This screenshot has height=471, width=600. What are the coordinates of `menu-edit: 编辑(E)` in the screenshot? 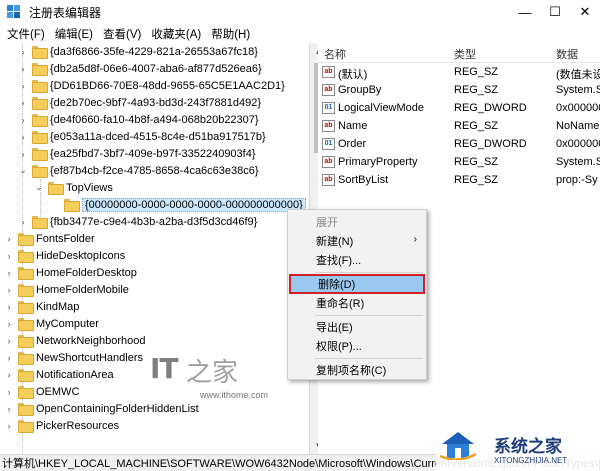 It's located at (74, 34).